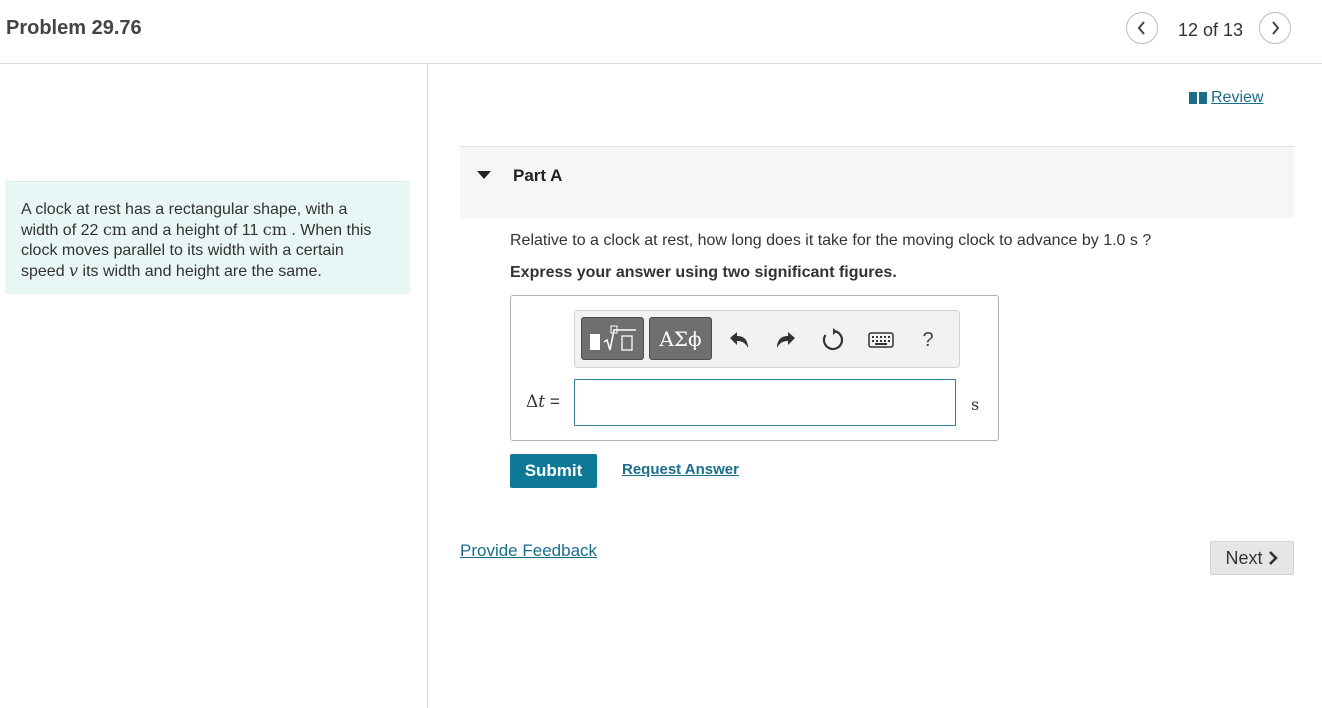  I want to click on intro-text: . When this, so click(329, 230).